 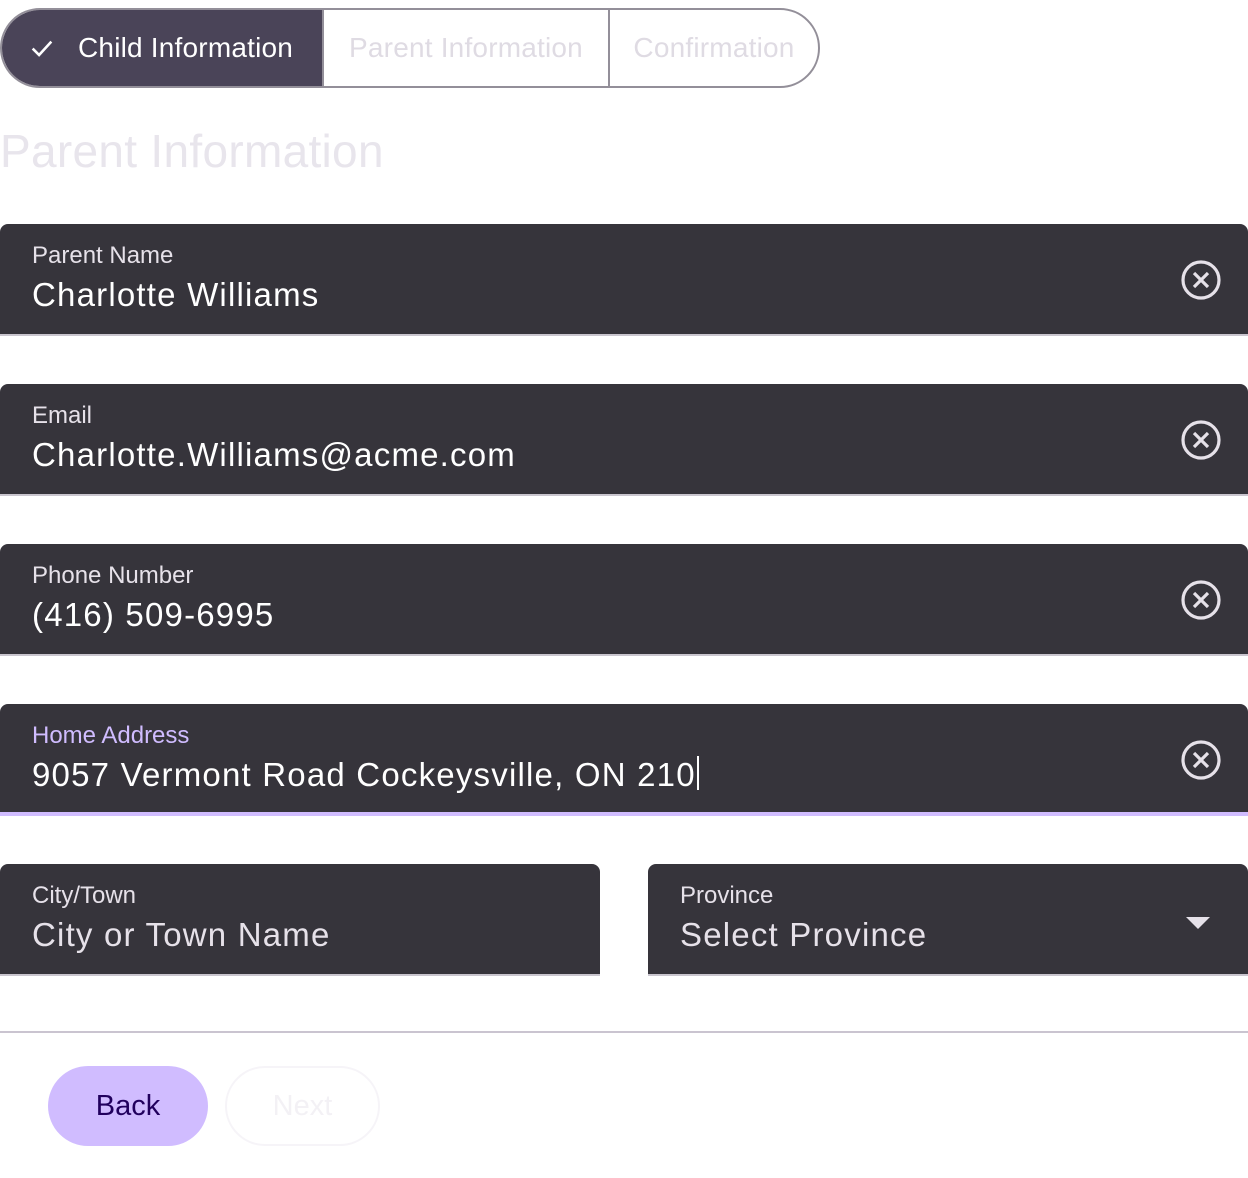 I want to click on step-confirmation: Confirmation, so click(x=713, y=48).